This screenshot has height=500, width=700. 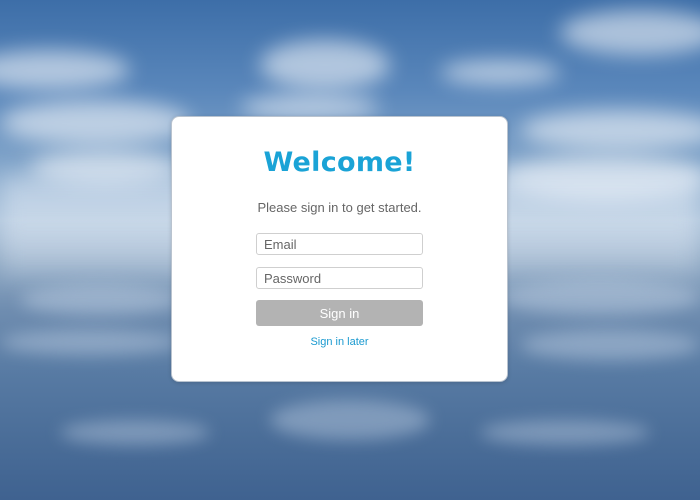 I want to click on welcome-title: Welcome!, so click(x=339, y=162).